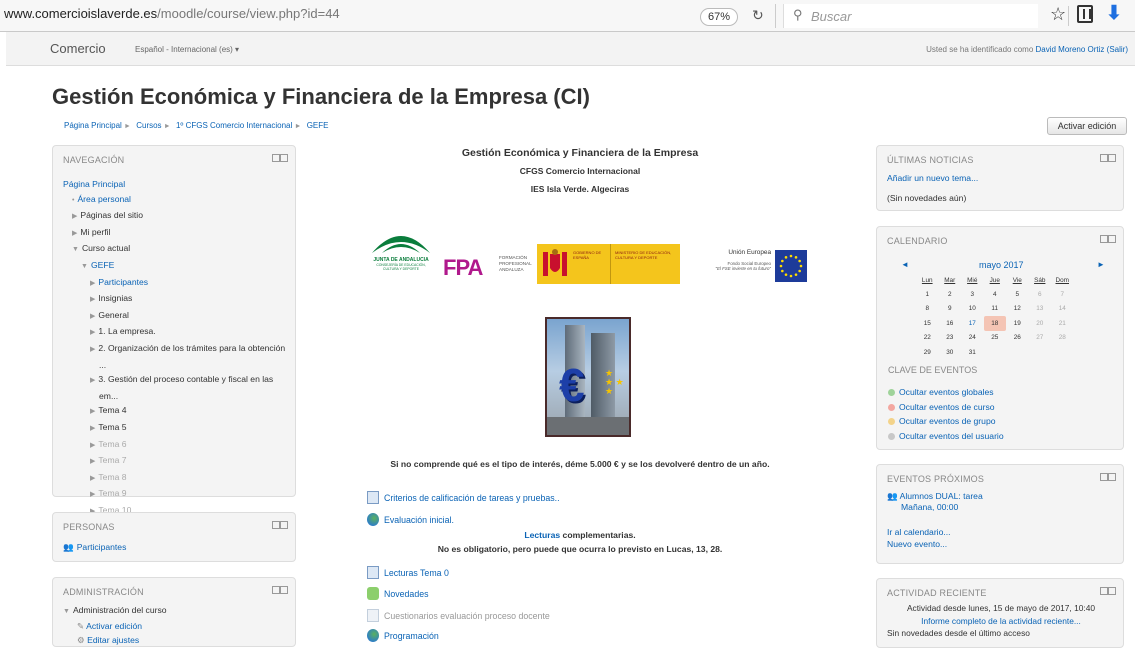  Describe the element at coordinates (408, 572) in the screenshot. I see `resource-lecturas-tema0: Lecturas Tema 0` at that location.